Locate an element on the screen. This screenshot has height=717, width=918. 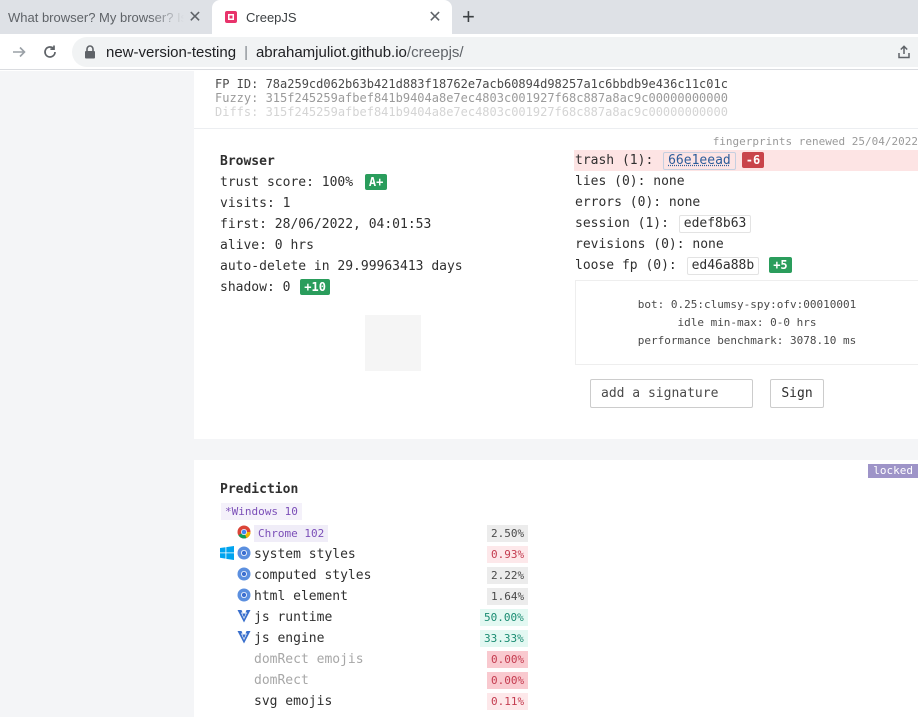
idle-line: idle min-max: 0-0 hrs is located at coordinates (747, 322).